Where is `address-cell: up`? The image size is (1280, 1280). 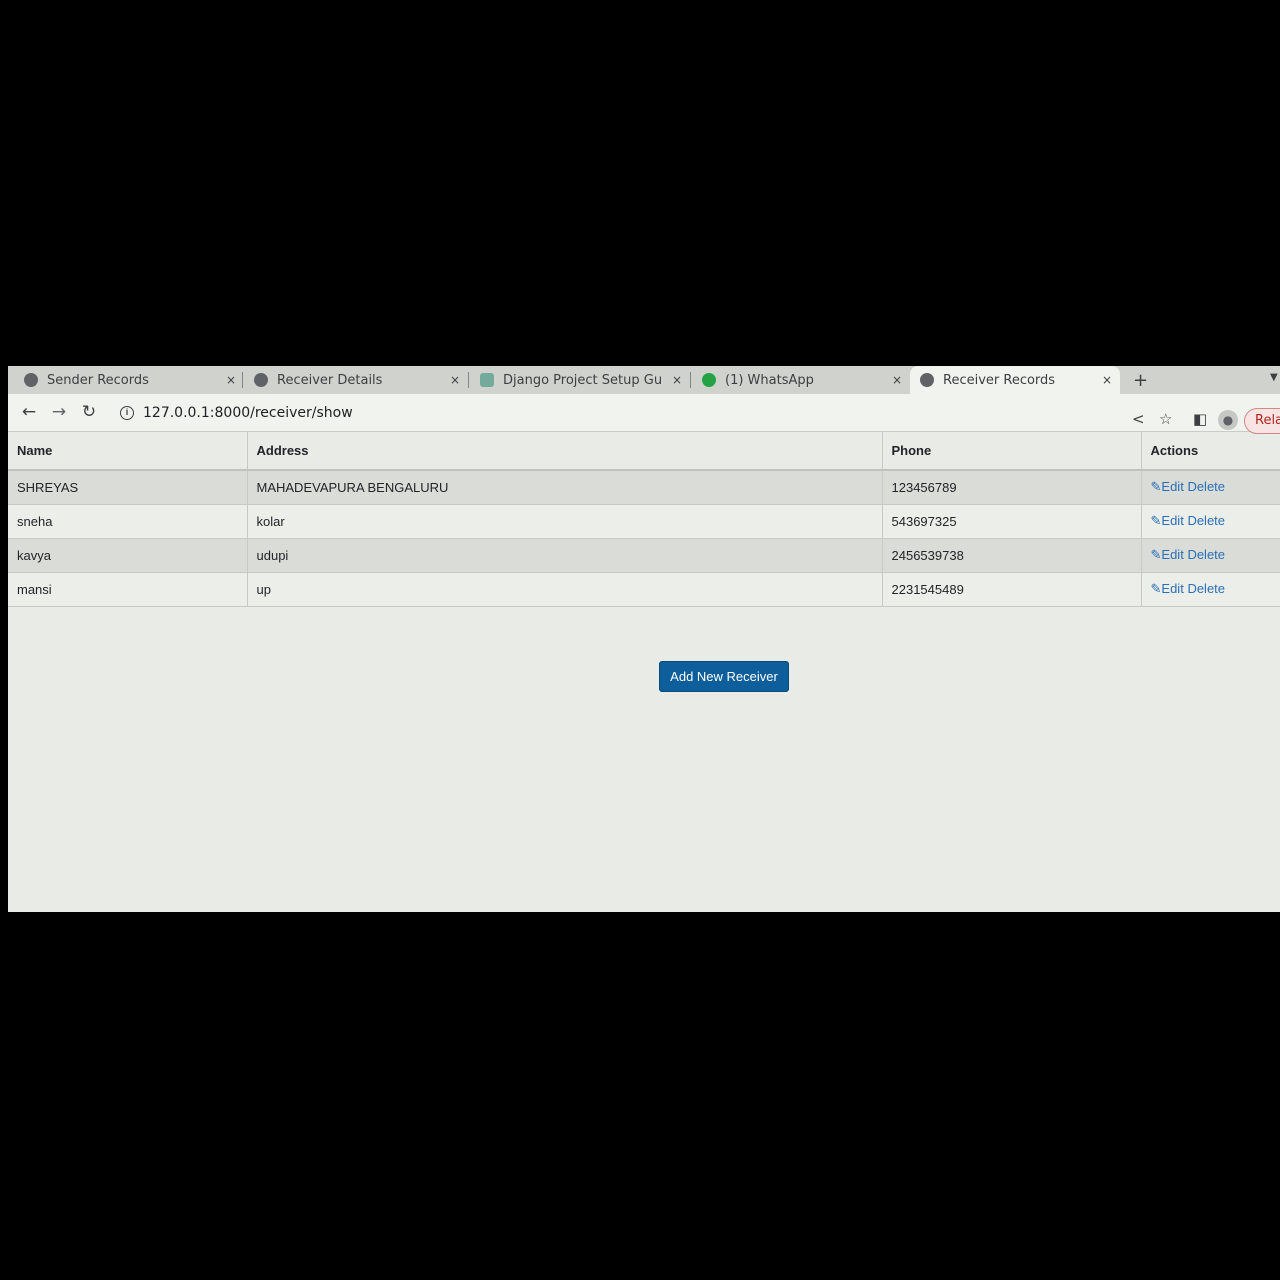 address-cell: up is located at coordinates (564, 589).